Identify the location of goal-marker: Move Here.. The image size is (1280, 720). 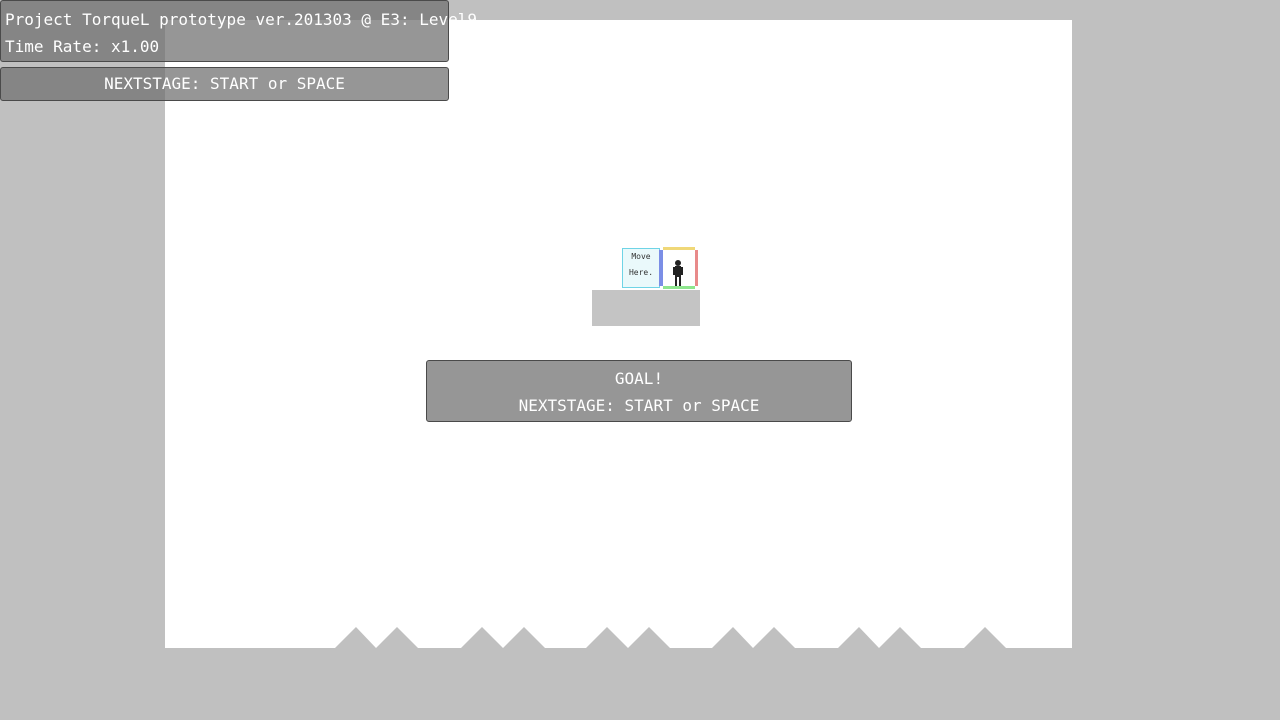
(641, 268).